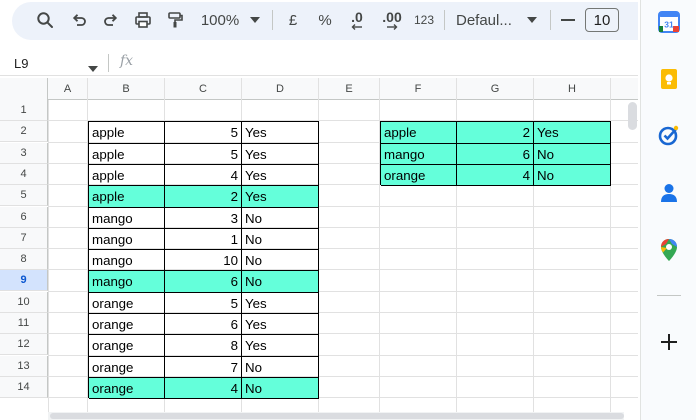 The image size is (696, 420). I want to click on print-button, so click(143, 20).